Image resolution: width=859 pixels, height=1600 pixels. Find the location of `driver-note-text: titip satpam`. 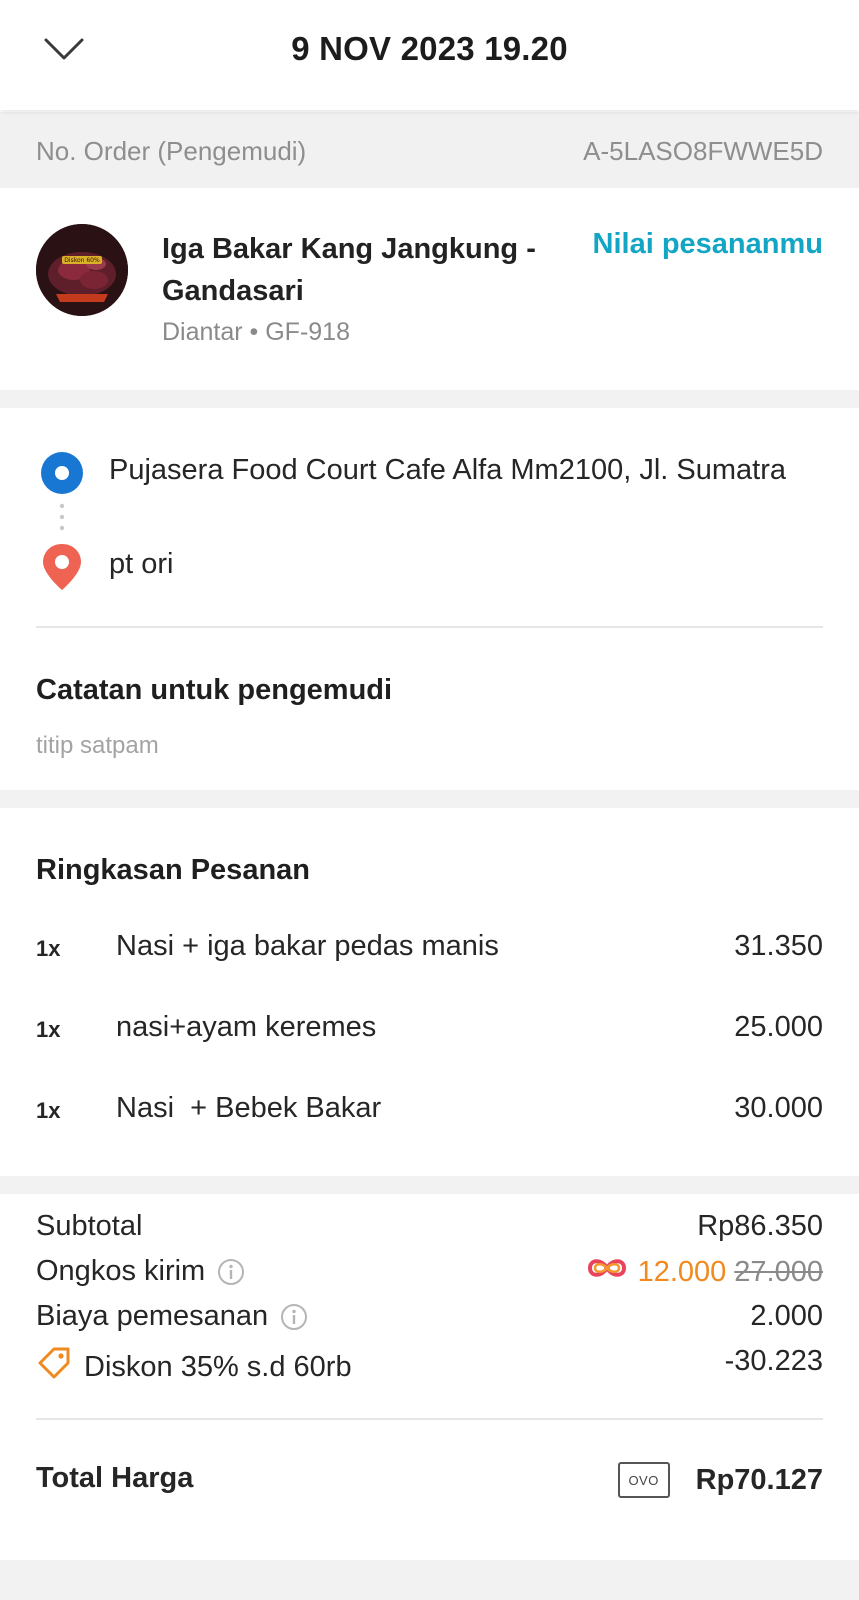

driver-note-text: titip satpam is located at coordinates (97, 745).